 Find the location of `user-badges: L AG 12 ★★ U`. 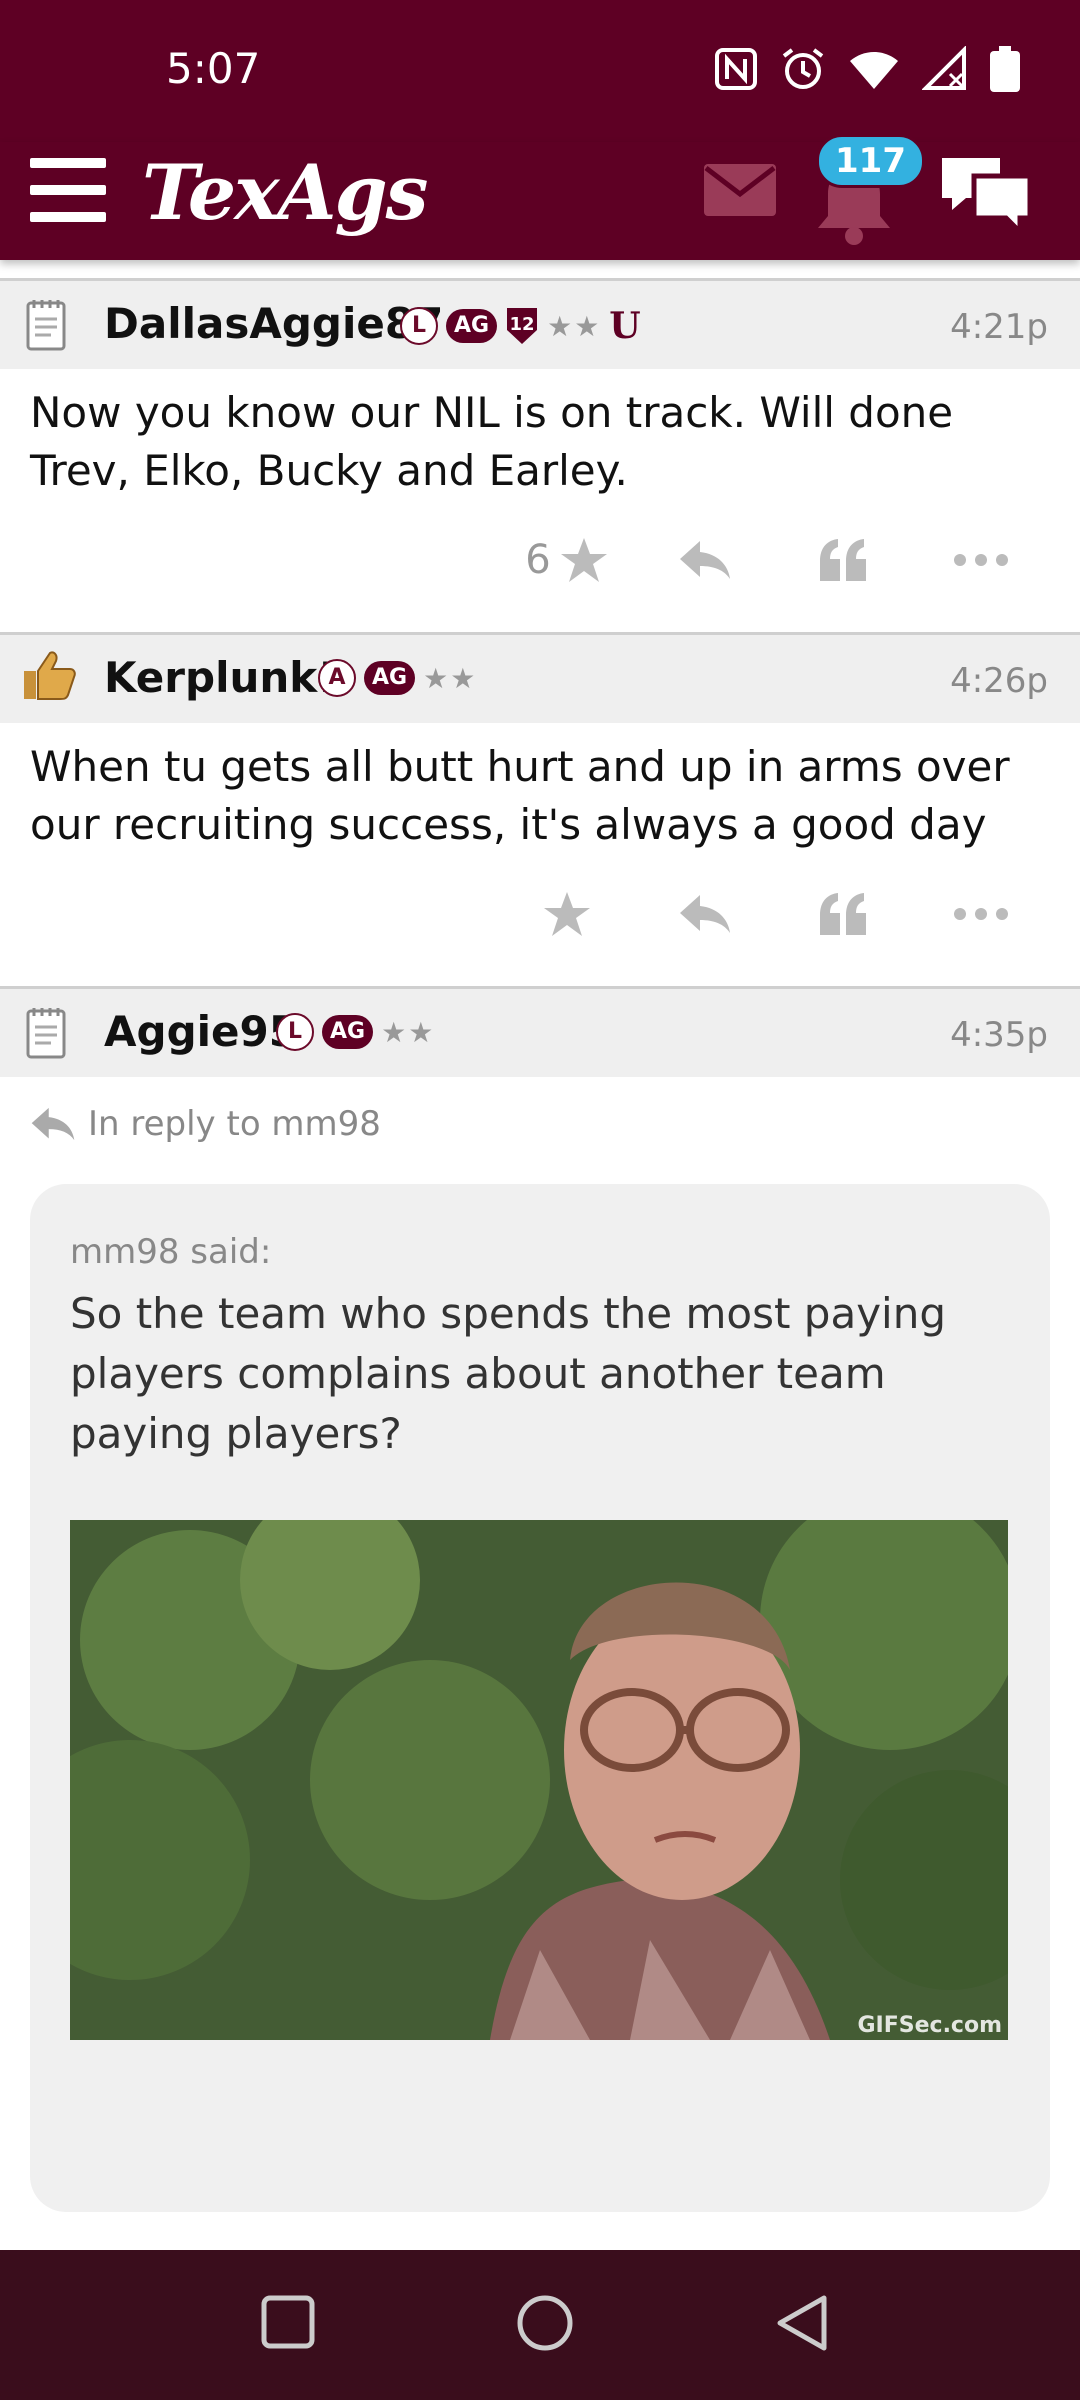

user-badges: L AG 12 ★★ U is located at coordinates (520, 326).